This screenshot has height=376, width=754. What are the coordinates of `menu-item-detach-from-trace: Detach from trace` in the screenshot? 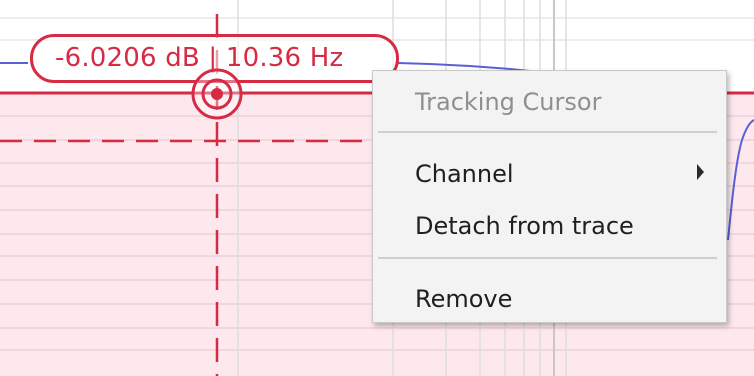 It's located at (549, 226).